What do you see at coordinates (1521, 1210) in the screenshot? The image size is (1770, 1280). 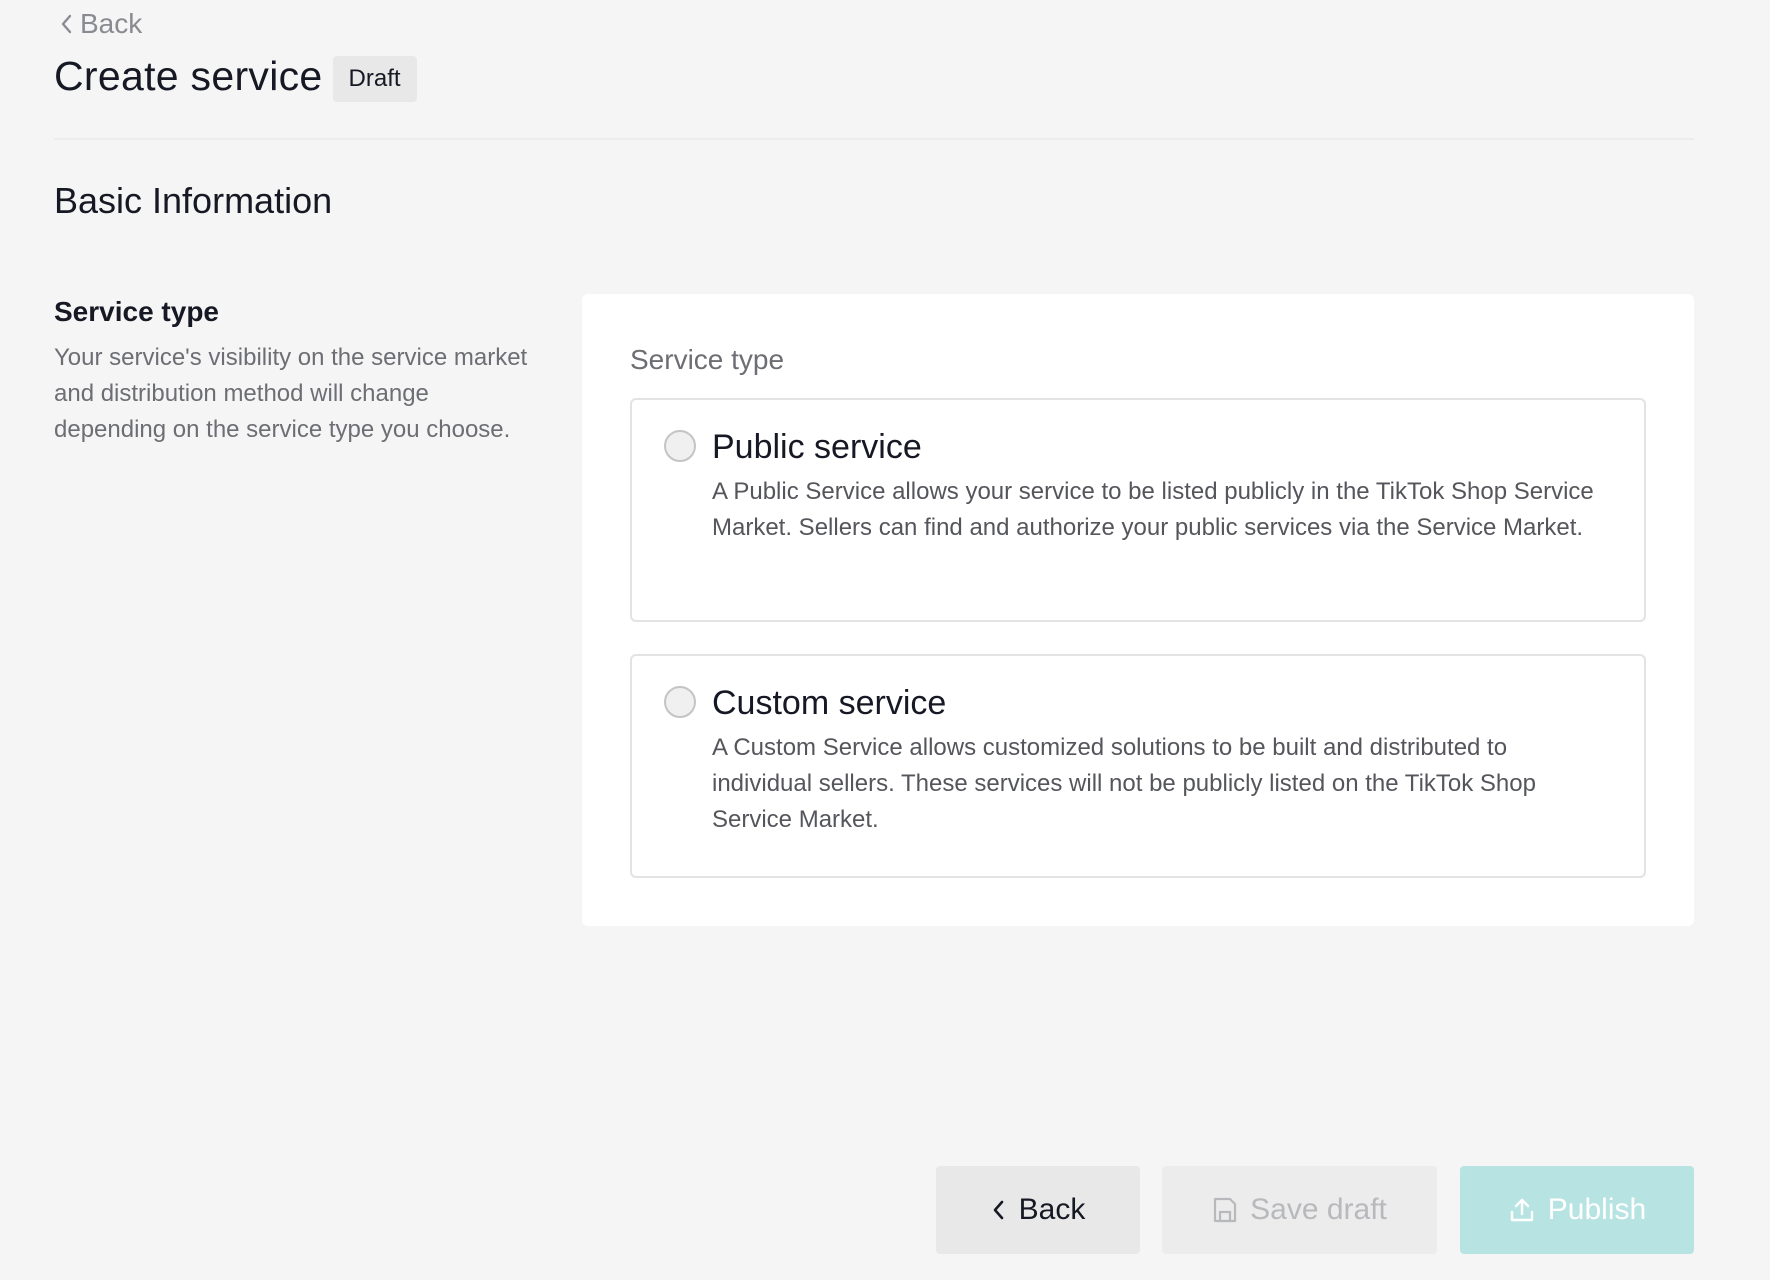 I see `upload-icon` at bounding box center [1521, 1210].